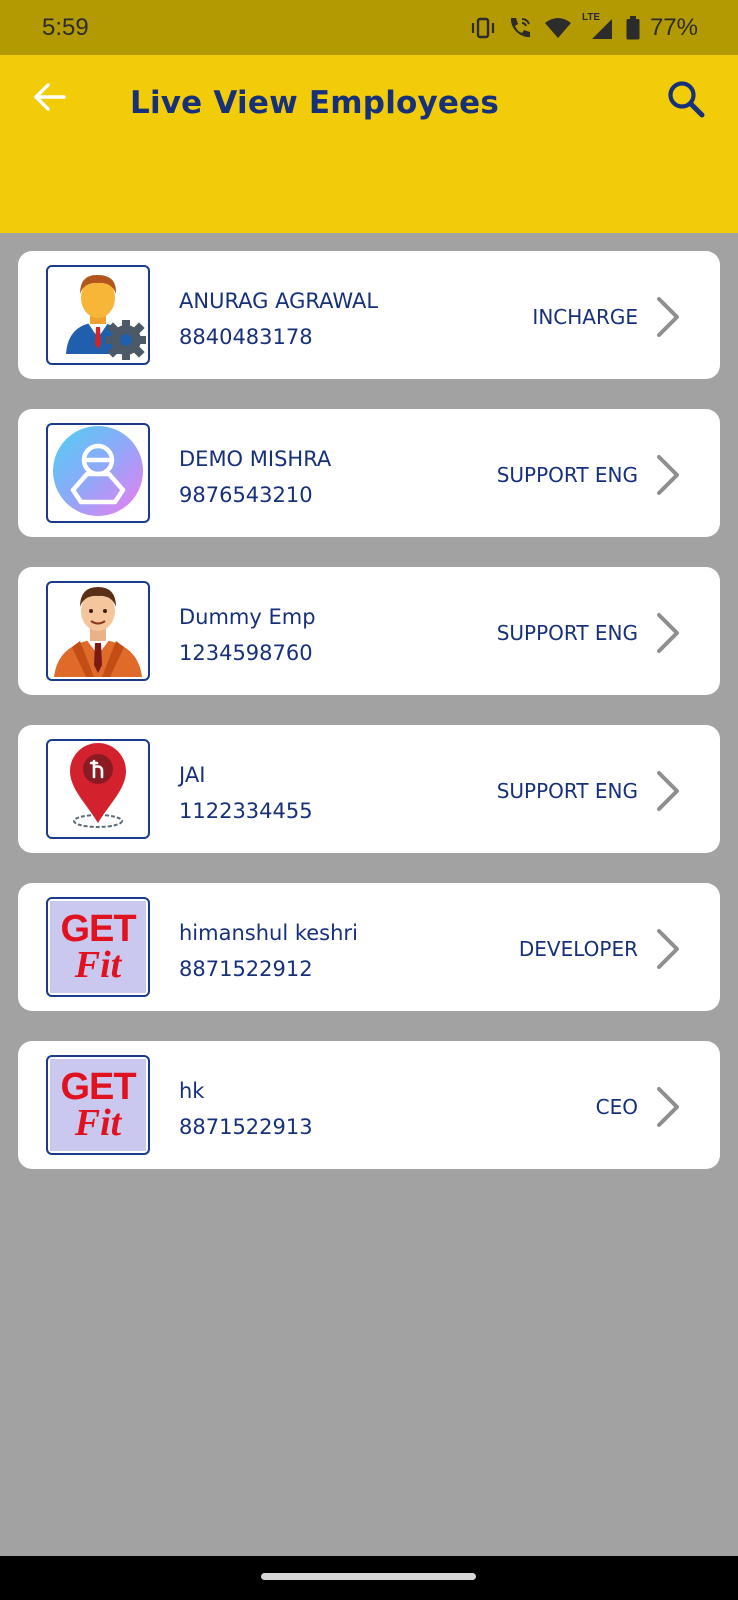 The width and height of the screenshot is (738, 1600). I want to click on manager-gear-avatar-icon, so click(98, 315).